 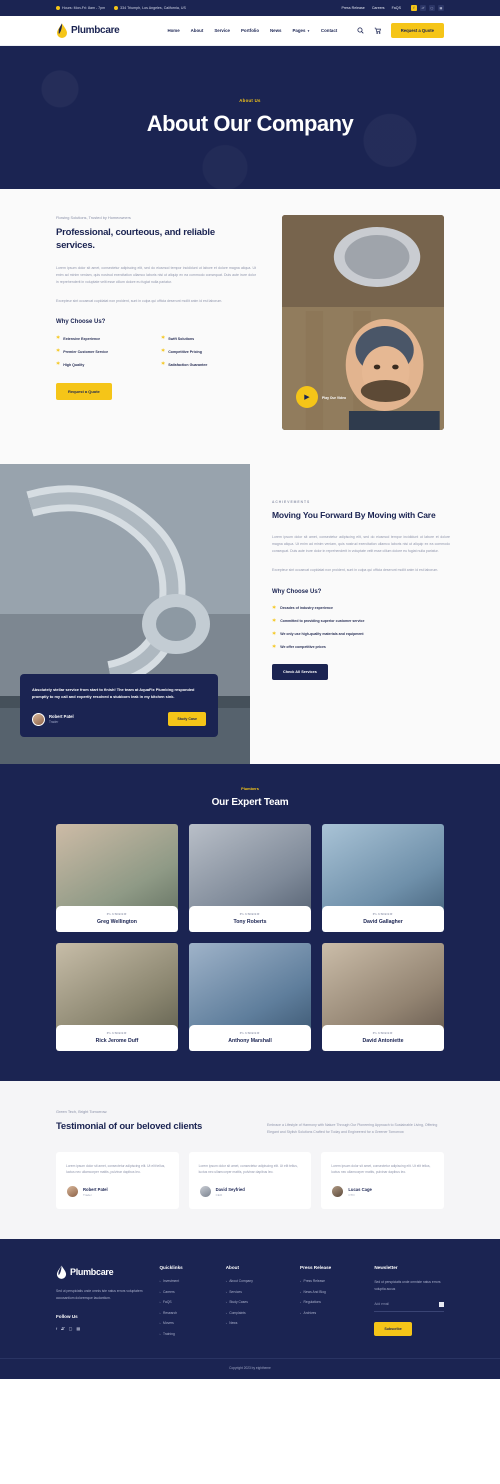 I want to click on send-icon, so click(x=441, y=1304).